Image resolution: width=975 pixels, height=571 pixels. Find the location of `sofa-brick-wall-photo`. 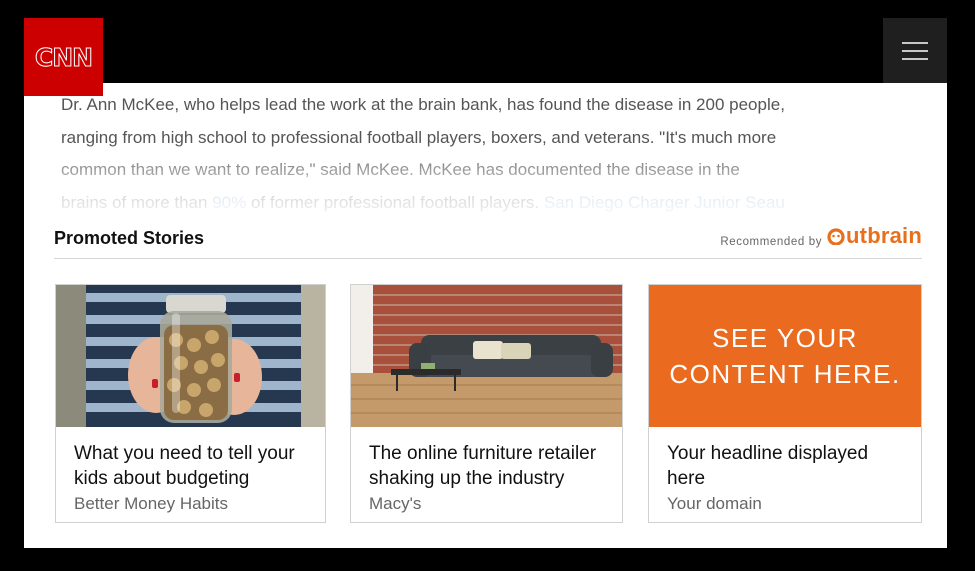

sofa-brick-wall-photo is located at coordinates (486, 356).